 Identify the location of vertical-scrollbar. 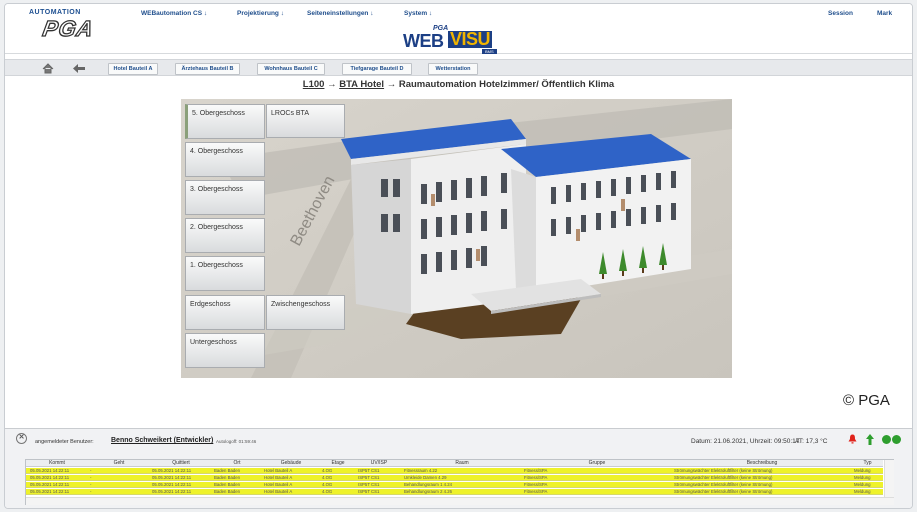
(889, 478).